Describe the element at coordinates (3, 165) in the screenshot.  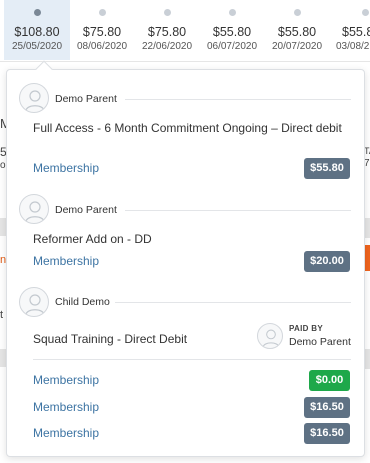
I see `bg-text-fragment: o` at that location.